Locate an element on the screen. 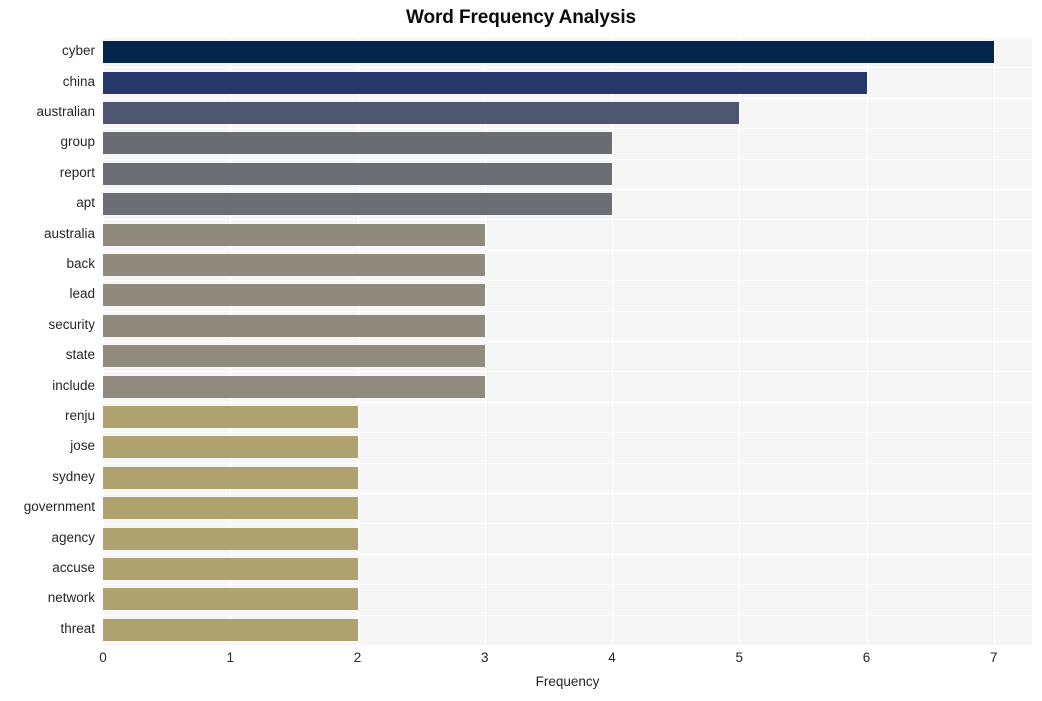  y-tick-label: accuse is located at coordinates (73, 567).